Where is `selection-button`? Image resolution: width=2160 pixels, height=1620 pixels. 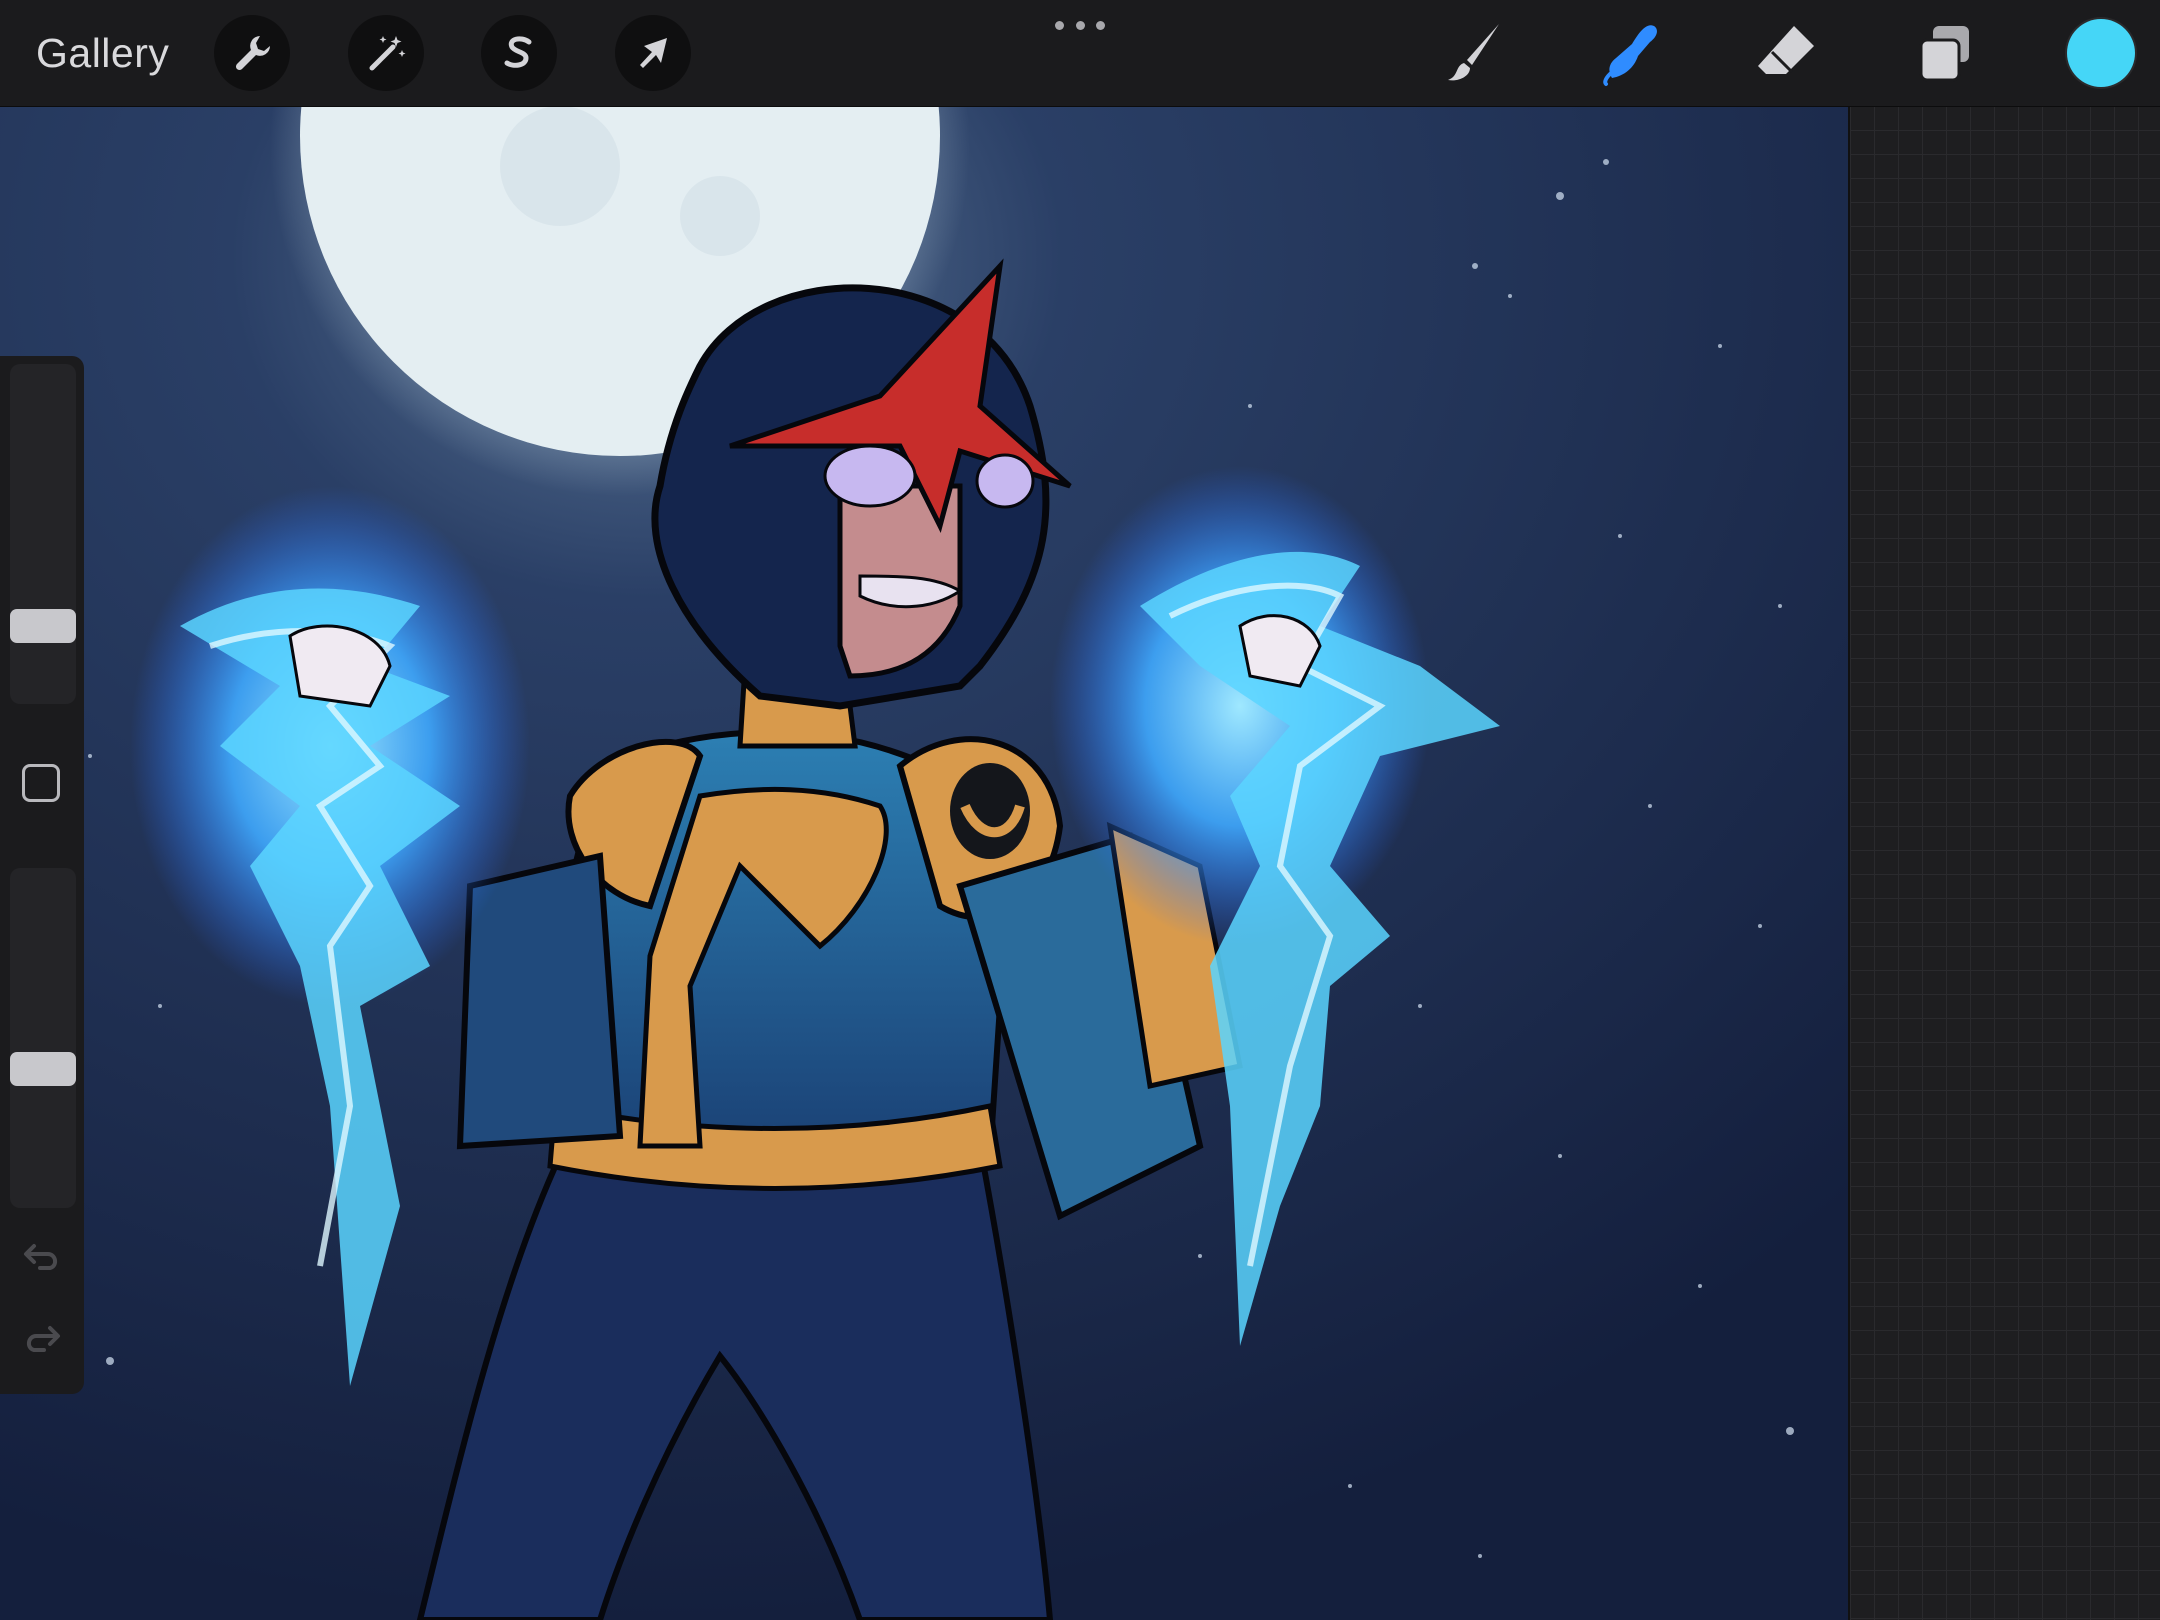
selection-button is located at coordinates (519, 53).